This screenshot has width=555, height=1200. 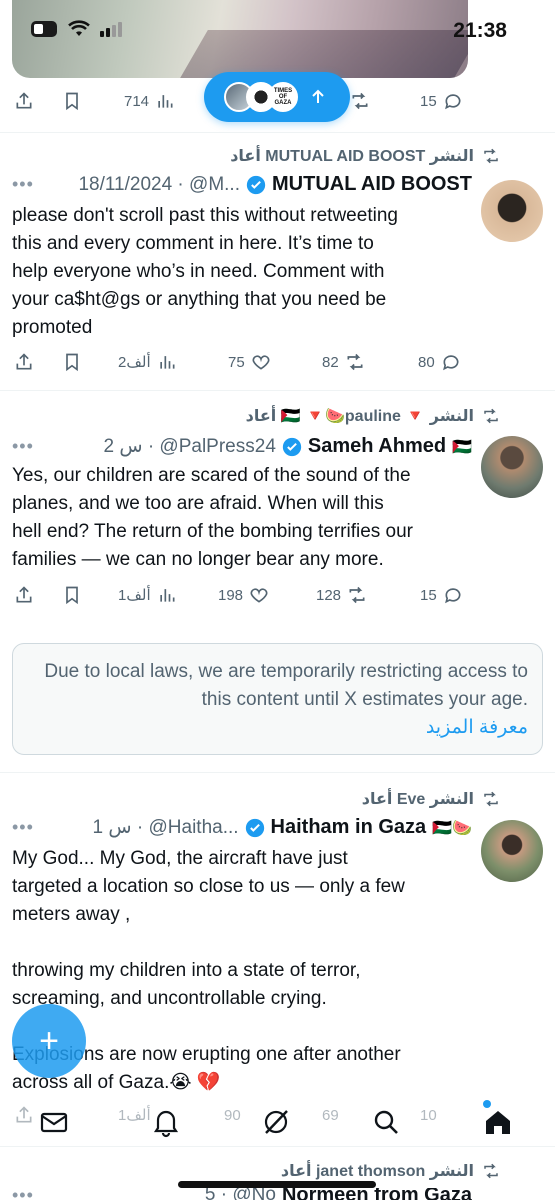 I want to click on learn-more-link: معرفة المزيد, so click(x=277, y=728).